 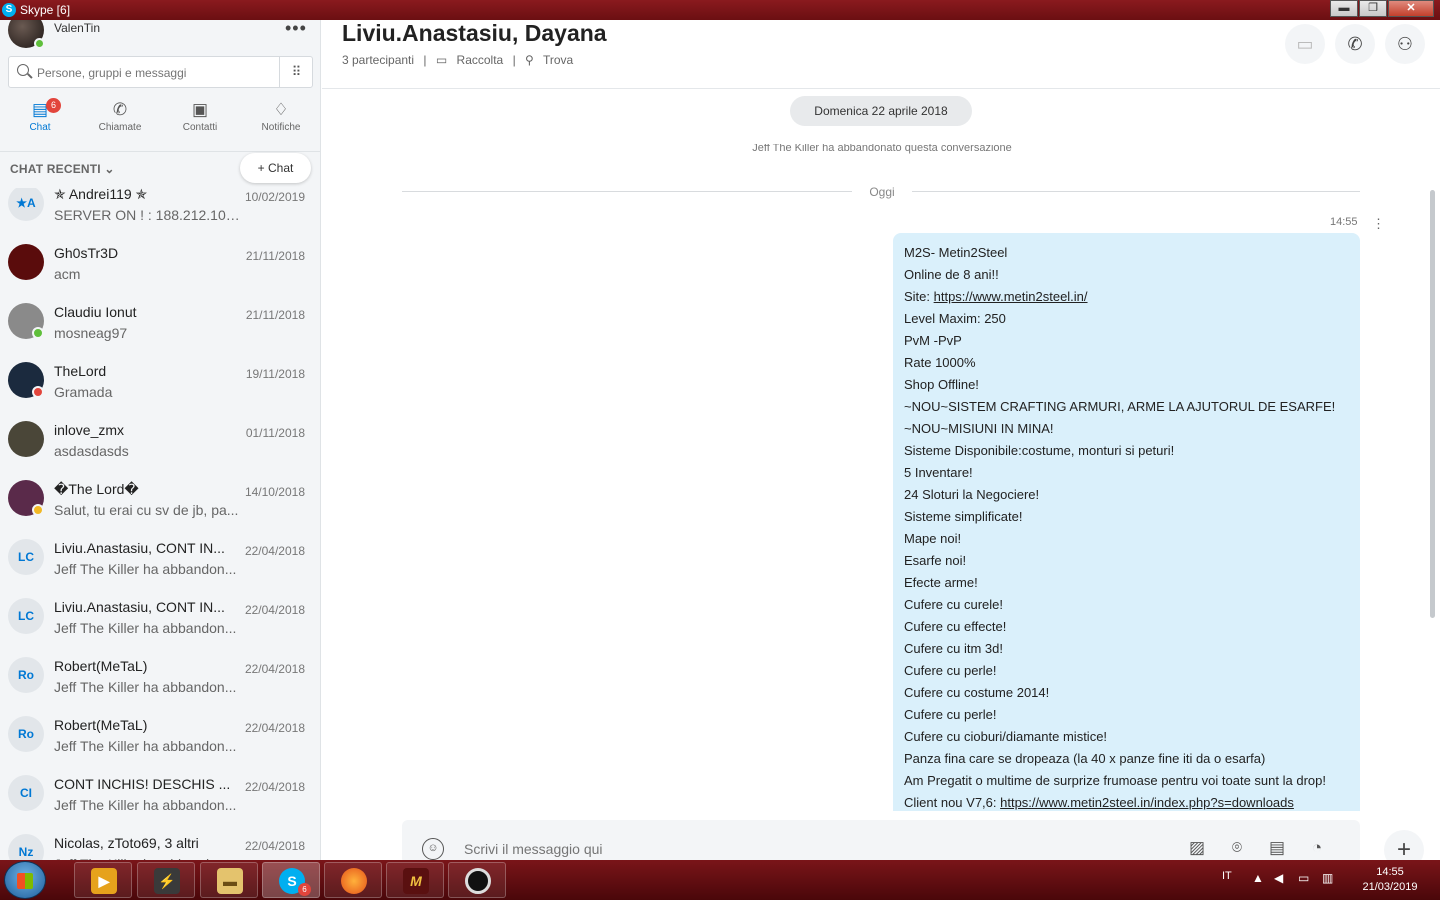 What do you see at coordinates (1390, 880) in the screenshot?
I see `system-clock: 14:55 21/03/2019` at bounding box center [1390, 880].